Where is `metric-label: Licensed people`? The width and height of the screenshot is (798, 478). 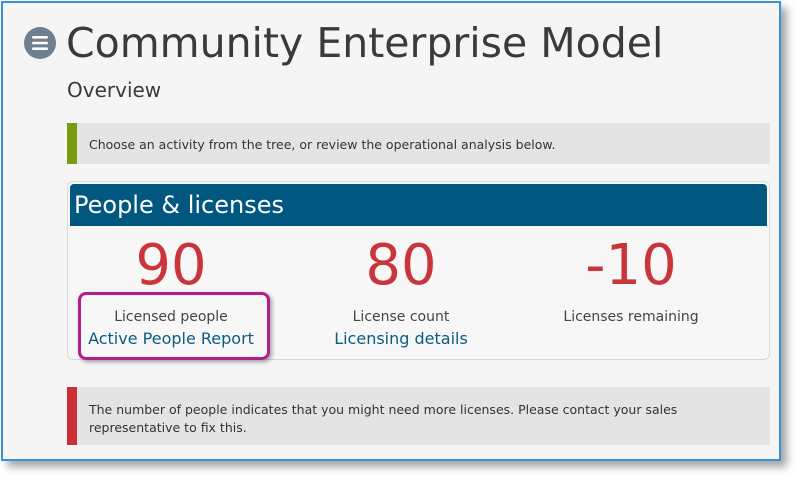
metric-label: Licensed people is located at coordinates (171, 317).